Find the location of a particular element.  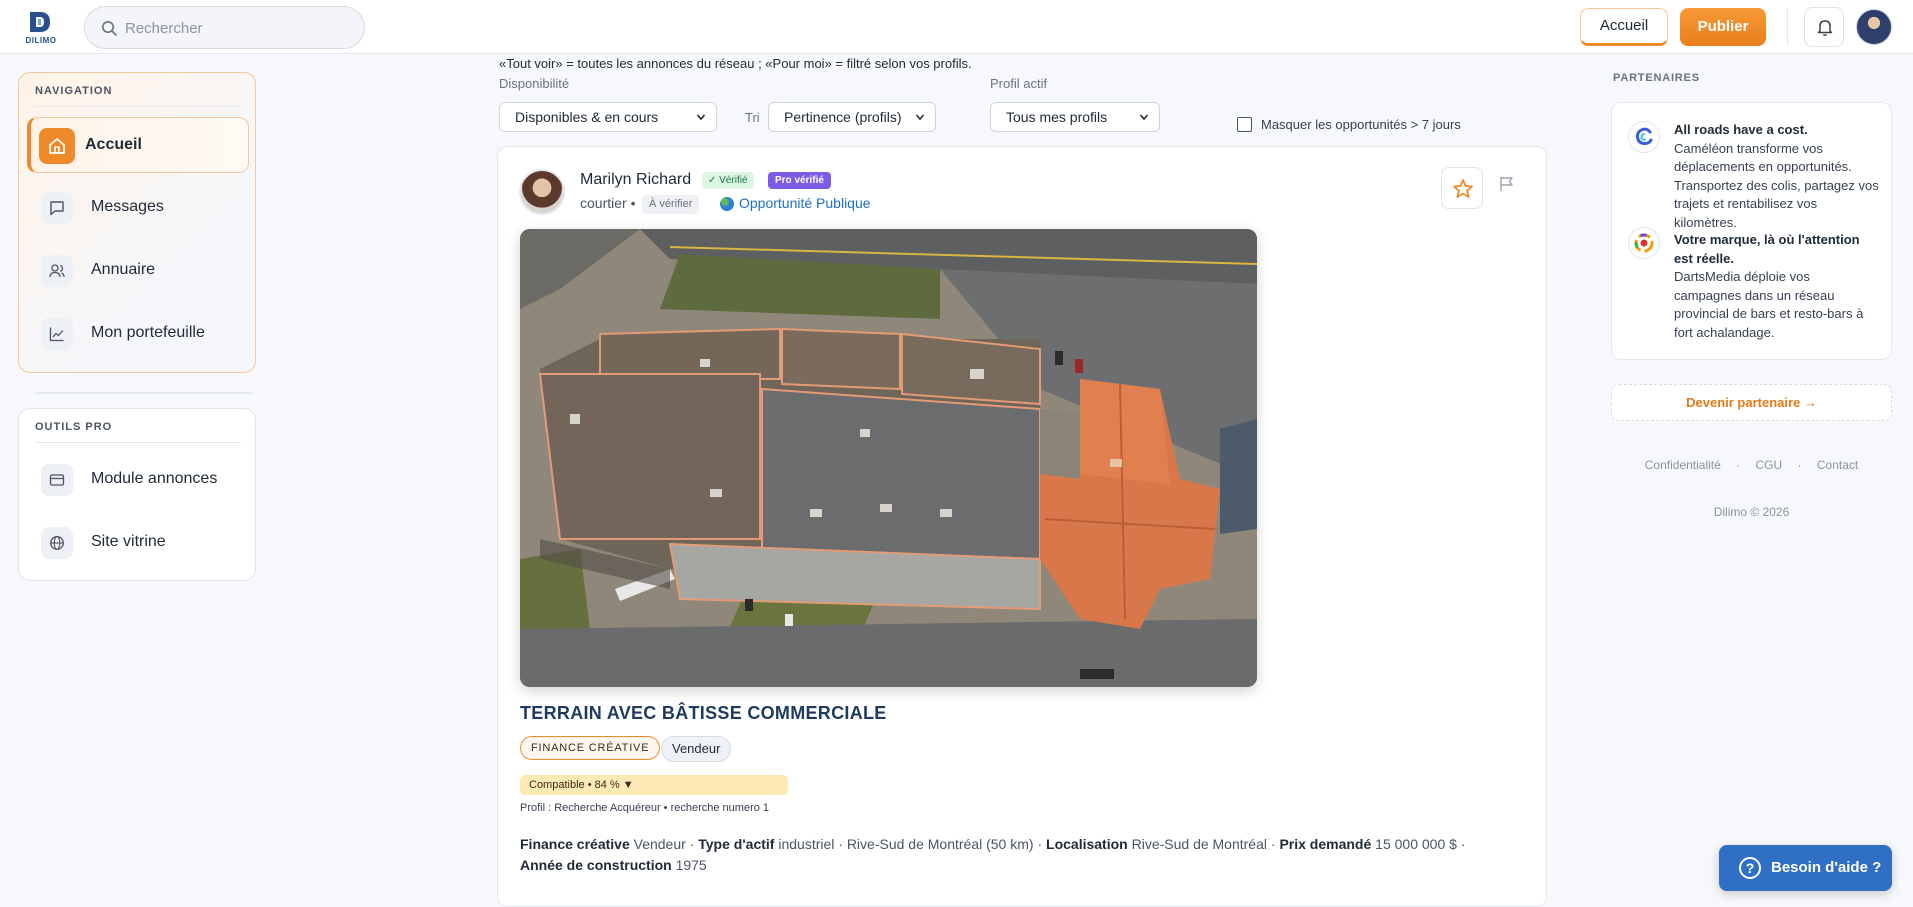

dilimo-logo: DILIMO is located at coordinates (41, 28).